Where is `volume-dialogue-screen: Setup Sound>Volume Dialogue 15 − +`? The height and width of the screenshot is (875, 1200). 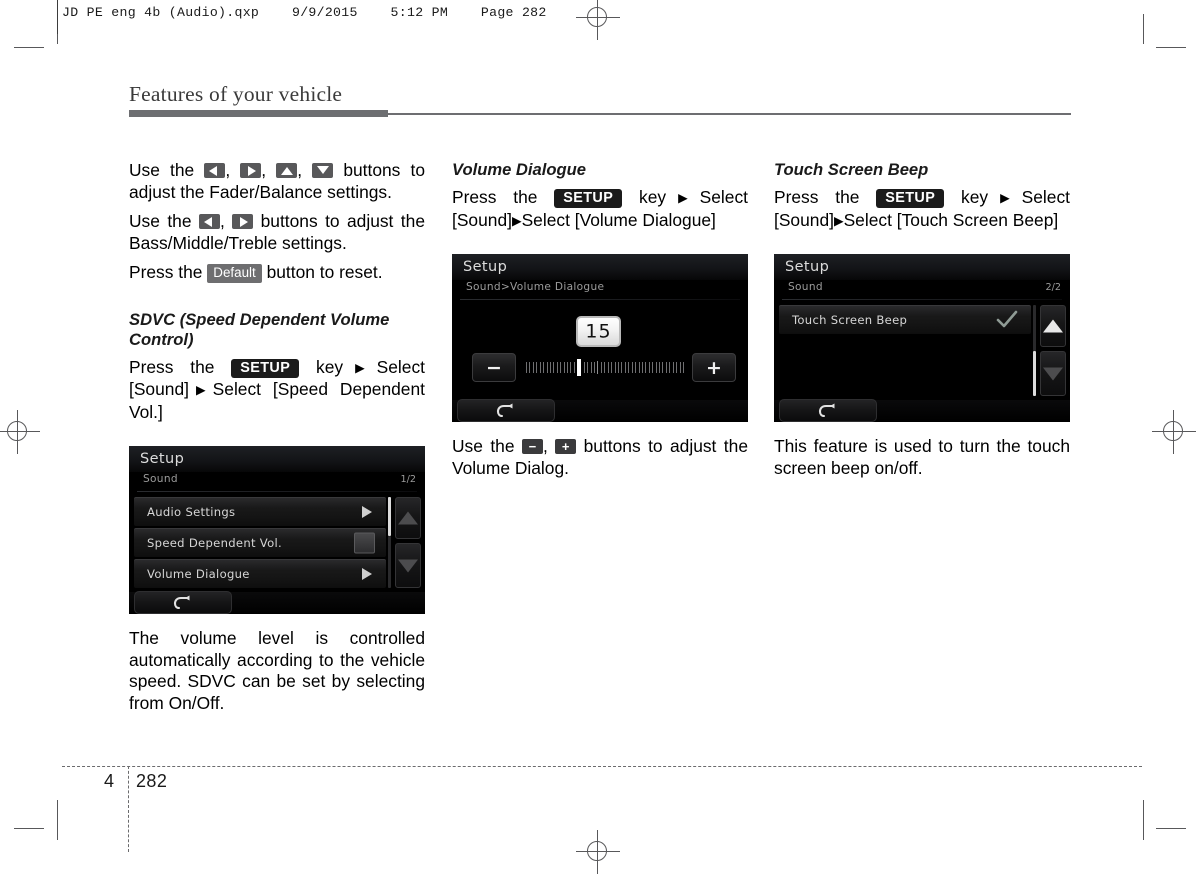
volume-dialogue-screen: Setup Sound>Volume Dialogue 15 − + is located at coordinates (600, 338).